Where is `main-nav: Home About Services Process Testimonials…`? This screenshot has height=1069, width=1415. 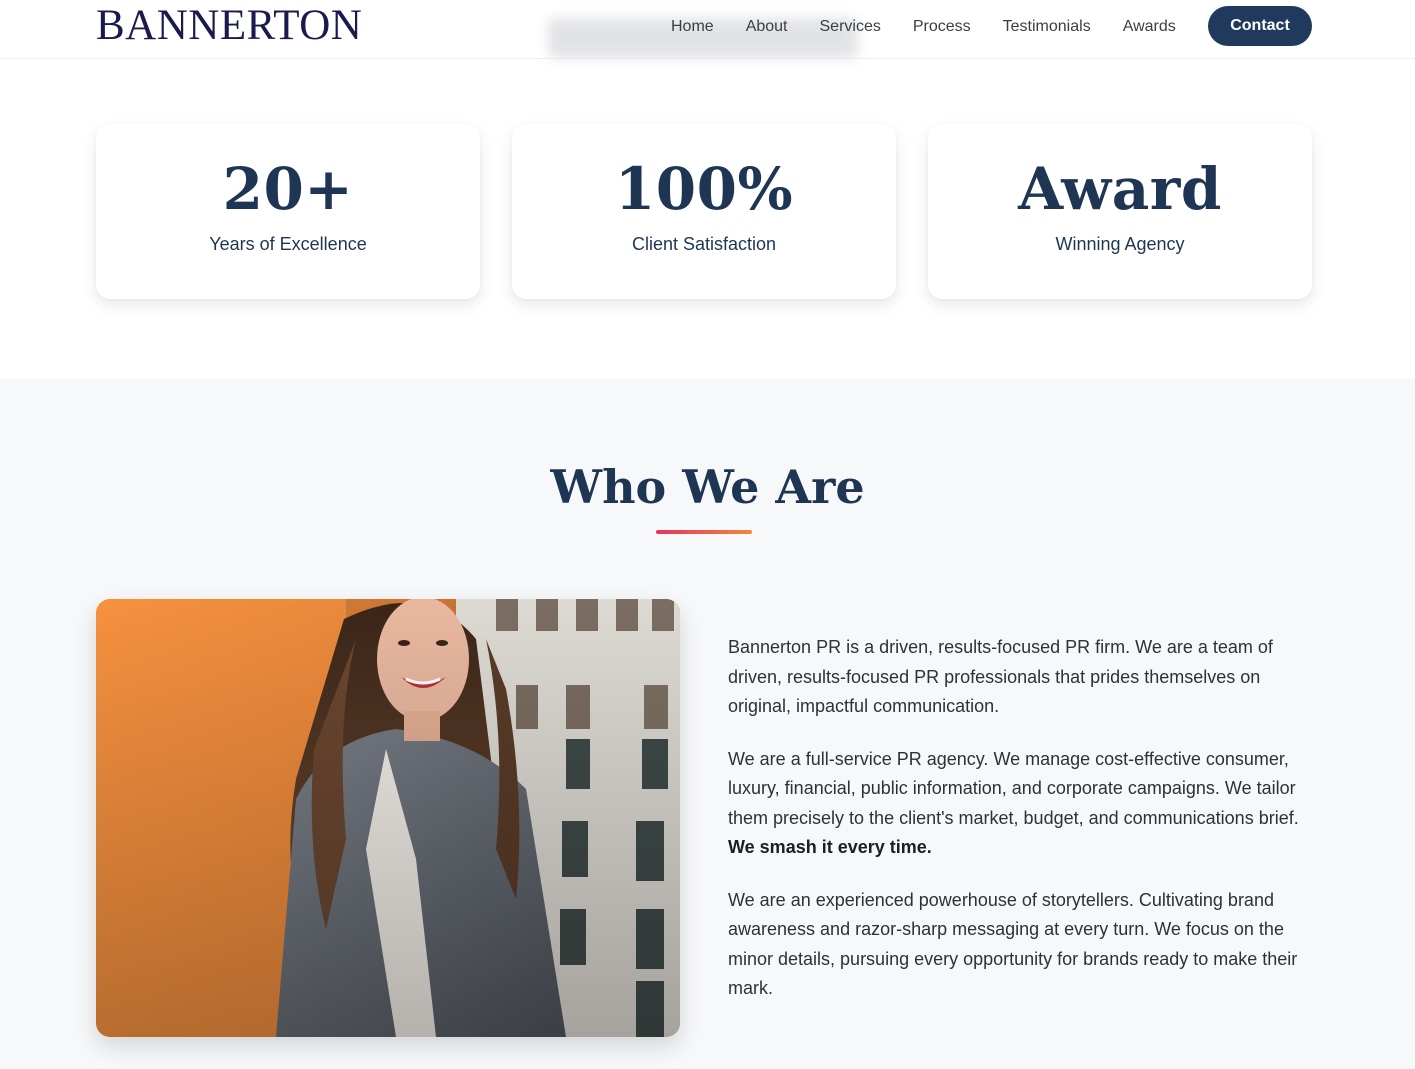
main-nav: Home About Services Process Testimonials… is located at coordinates (939, 27).